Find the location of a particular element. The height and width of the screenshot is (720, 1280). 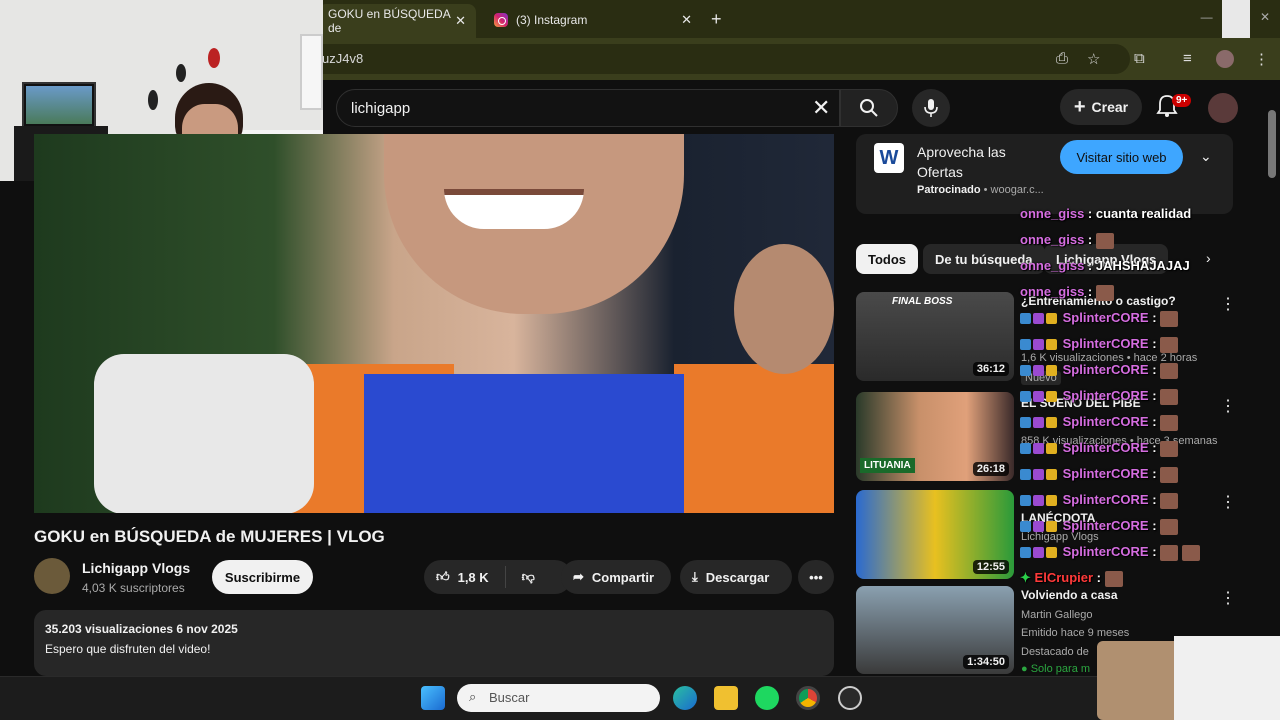

tab-goku: GOKU en BÚSQUEDA de ✕ is located at coordinates (397, 21).